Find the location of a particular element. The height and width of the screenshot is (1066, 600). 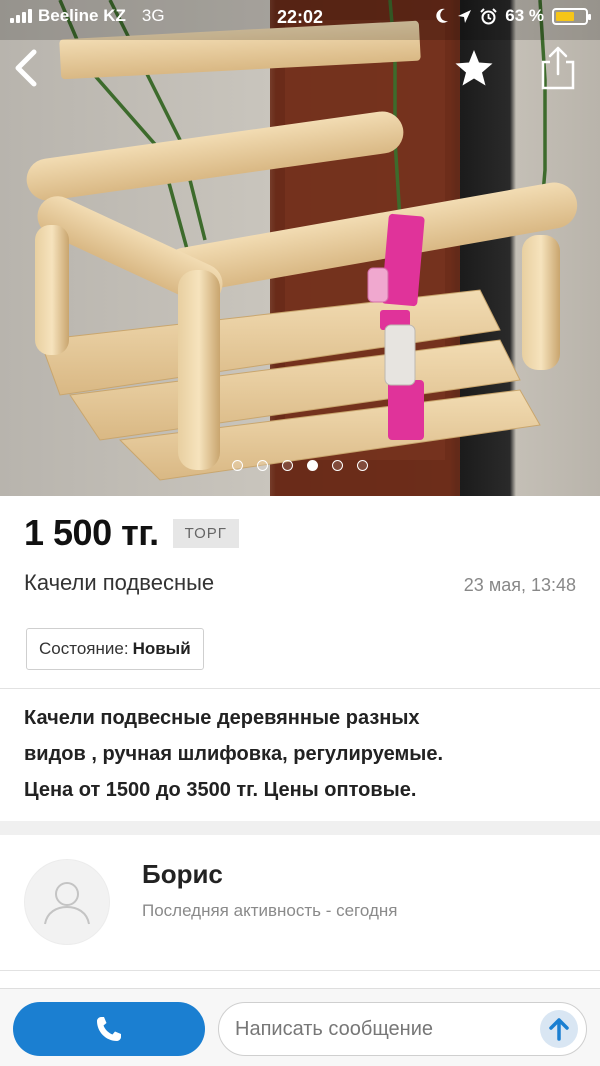

status-bar: Beeline KZ 3G 22:02 63 % is located at coordinates (300, 17).